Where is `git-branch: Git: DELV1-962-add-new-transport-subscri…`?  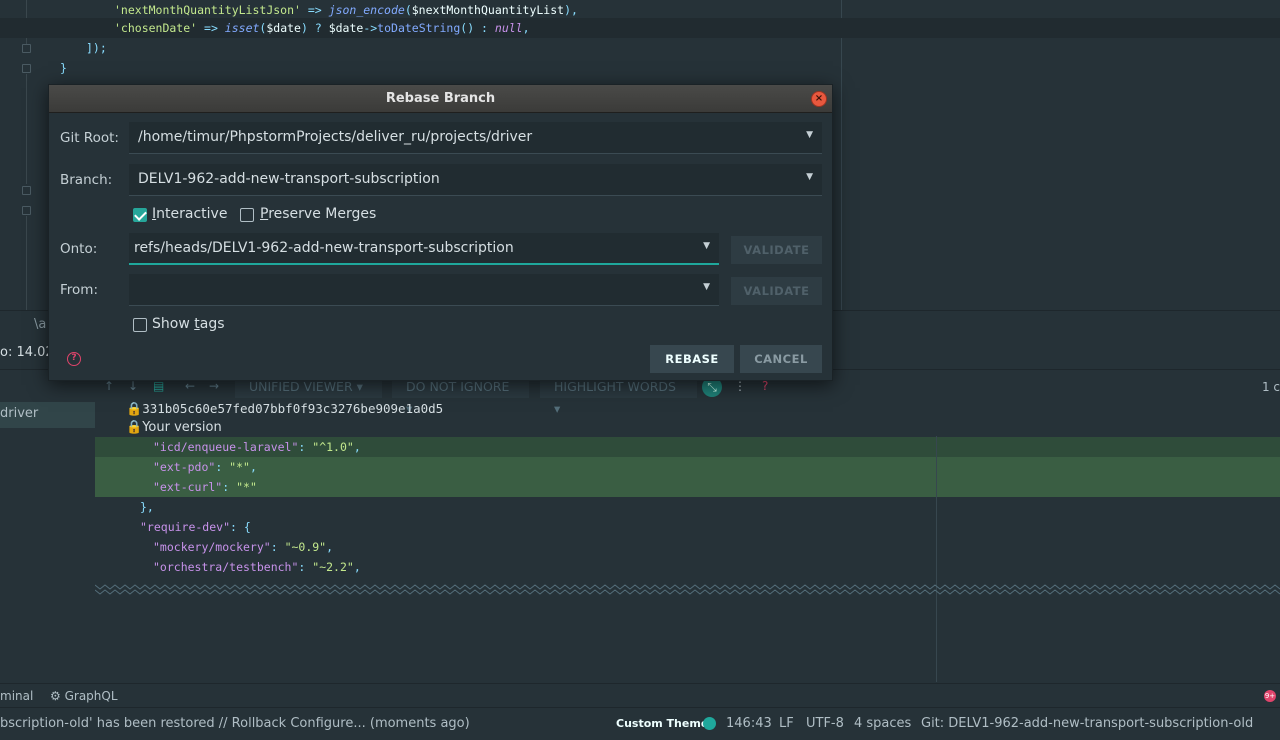 git-branch: Git: DELV1-962-add-new-transport-subscri… is located at coordinates (1087, 723).